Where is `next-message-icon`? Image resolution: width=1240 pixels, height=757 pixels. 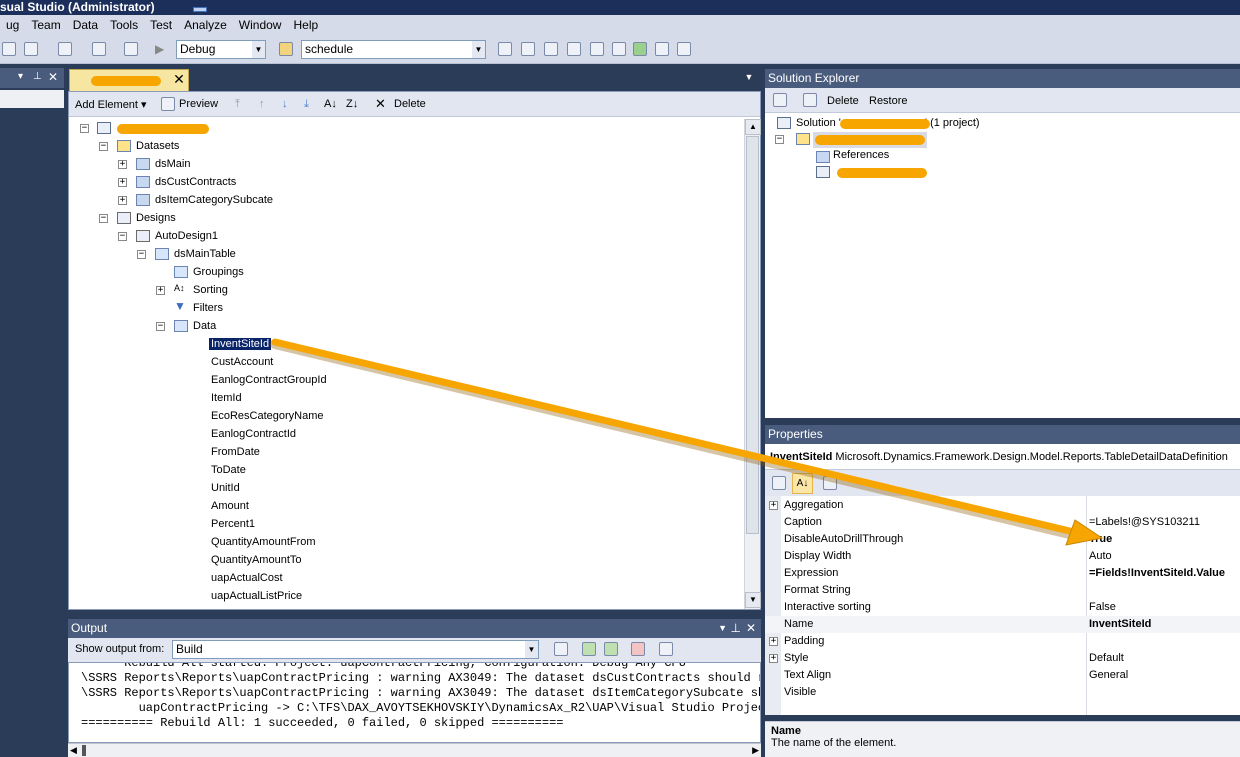 next-message-icon is located at coordinates (611, 649).